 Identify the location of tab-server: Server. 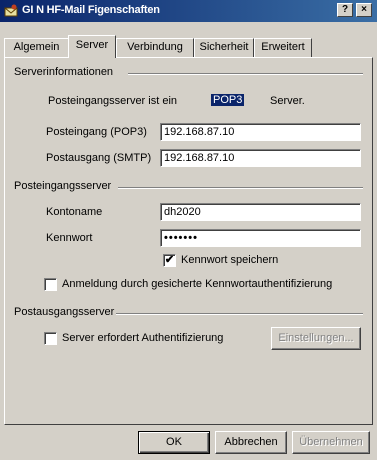
(92, 46).